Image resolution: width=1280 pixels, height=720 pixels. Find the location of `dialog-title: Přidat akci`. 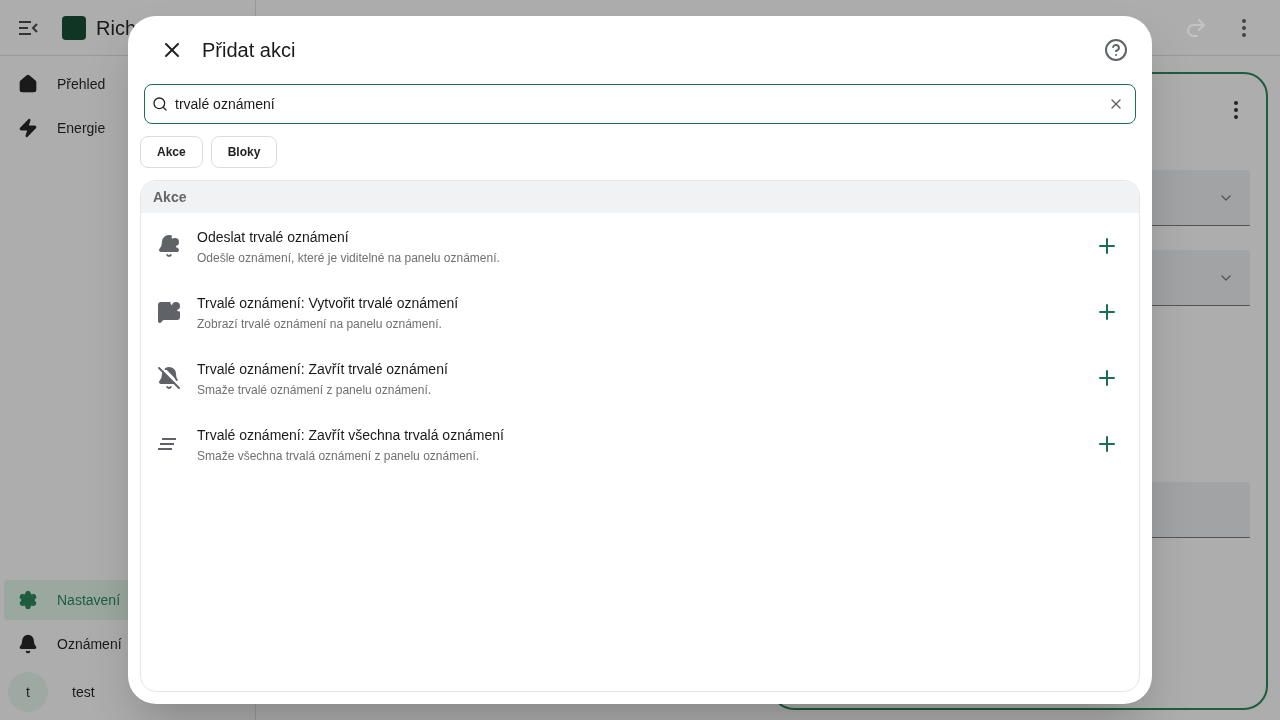

dialog-title: Přidat akci is located at coordinates (249, 50).